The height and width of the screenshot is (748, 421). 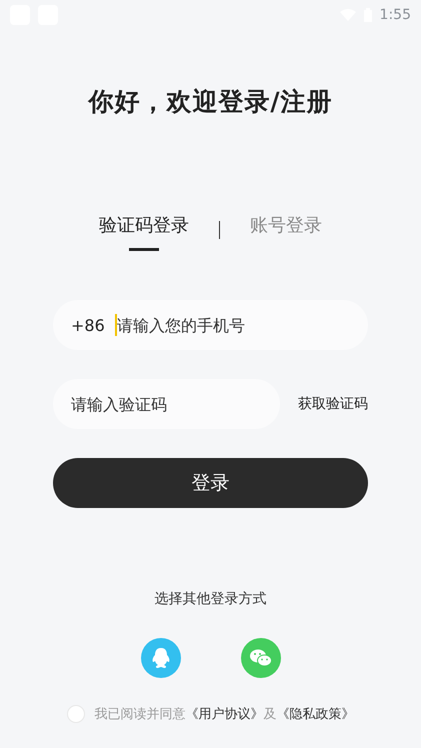 I want to click on login-button: 登录, so click(x=210, y=483).